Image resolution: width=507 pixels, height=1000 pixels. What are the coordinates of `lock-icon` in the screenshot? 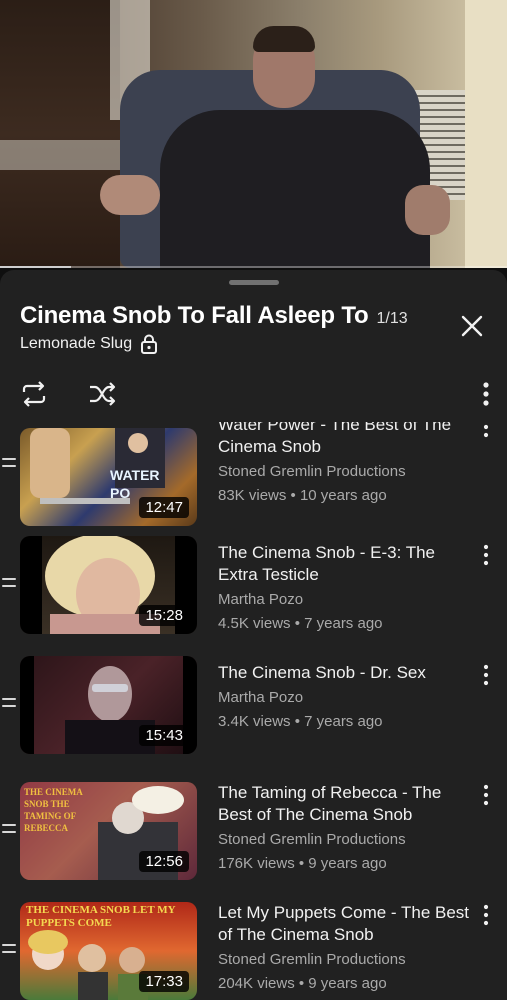 It's located at (149, 344).